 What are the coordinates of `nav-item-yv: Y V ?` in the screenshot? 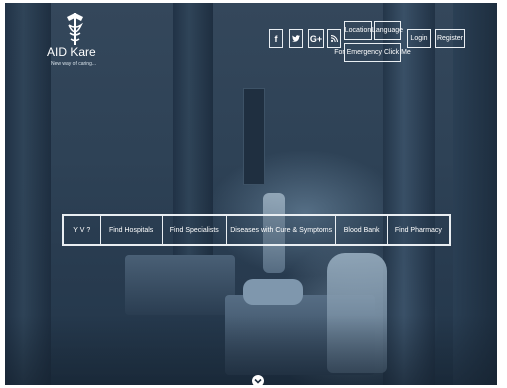 It's located at (82, 230).